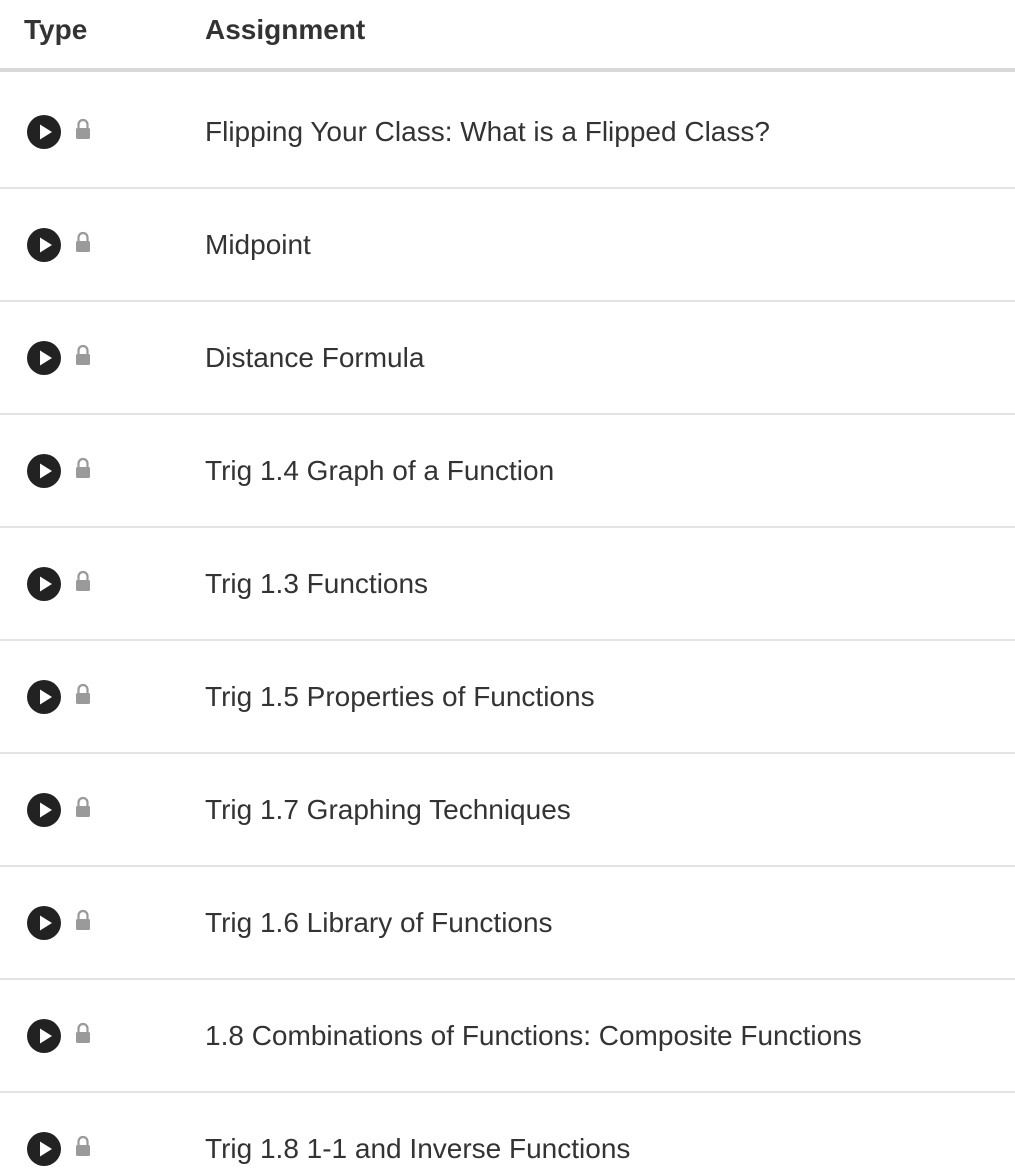  I want to click on table-row: Midpoint, so click(507, 245).